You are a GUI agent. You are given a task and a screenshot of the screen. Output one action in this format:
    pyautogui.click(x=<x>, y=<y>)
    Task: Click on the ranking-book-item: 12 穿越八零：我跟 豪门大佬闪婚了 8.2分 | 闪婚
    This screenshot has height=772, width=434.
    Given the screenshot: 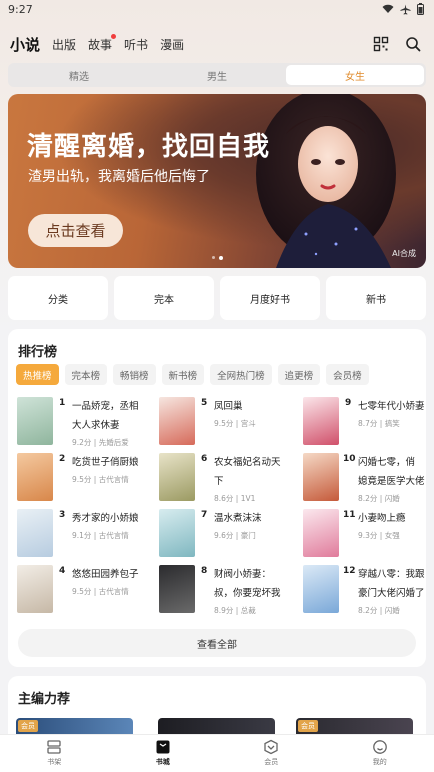 What is the action you would take?
    pyautogui.click(x=368, y=592)
    